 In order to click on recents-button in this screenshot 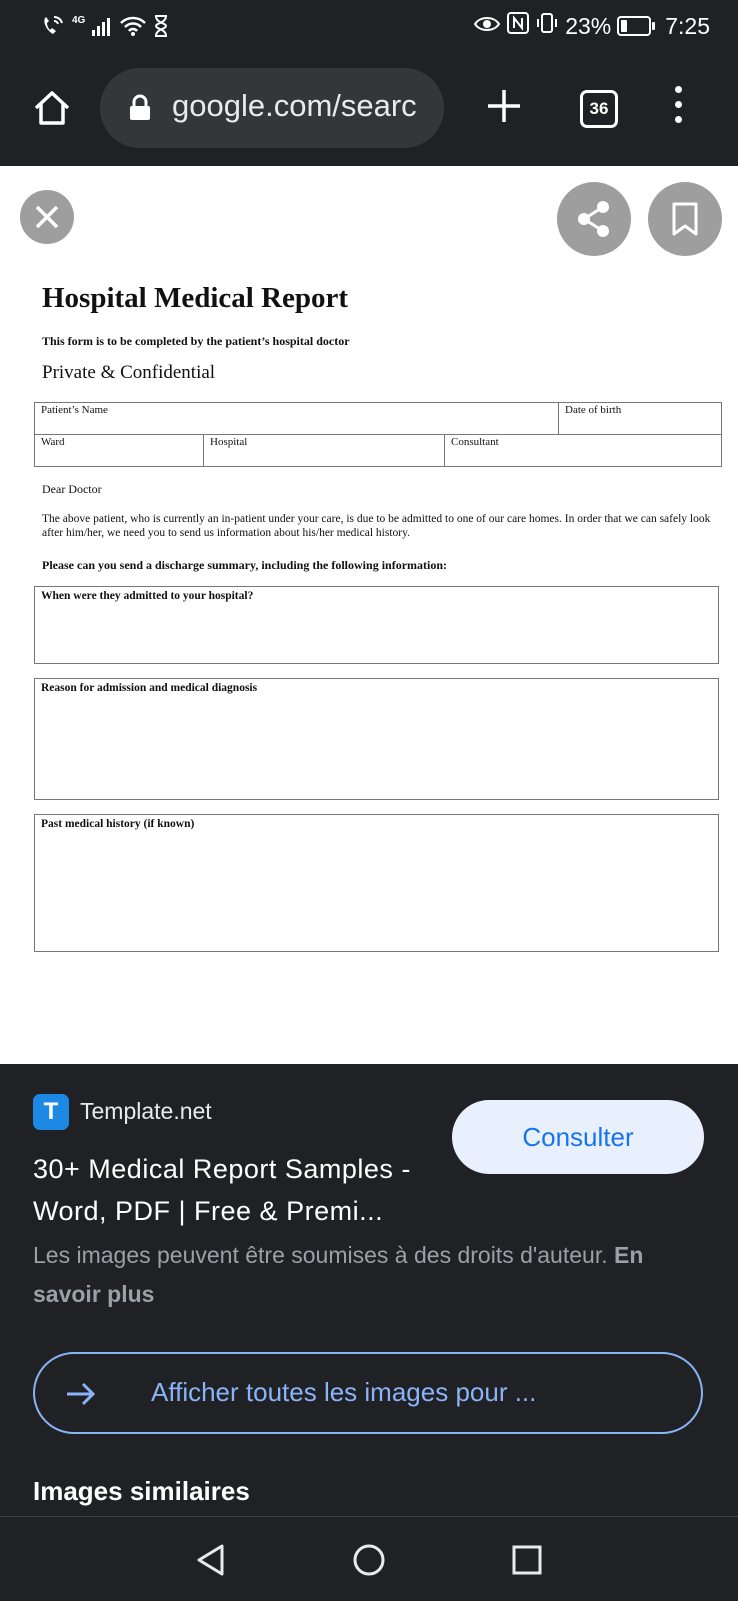, I will do `click(527, 1562)`.